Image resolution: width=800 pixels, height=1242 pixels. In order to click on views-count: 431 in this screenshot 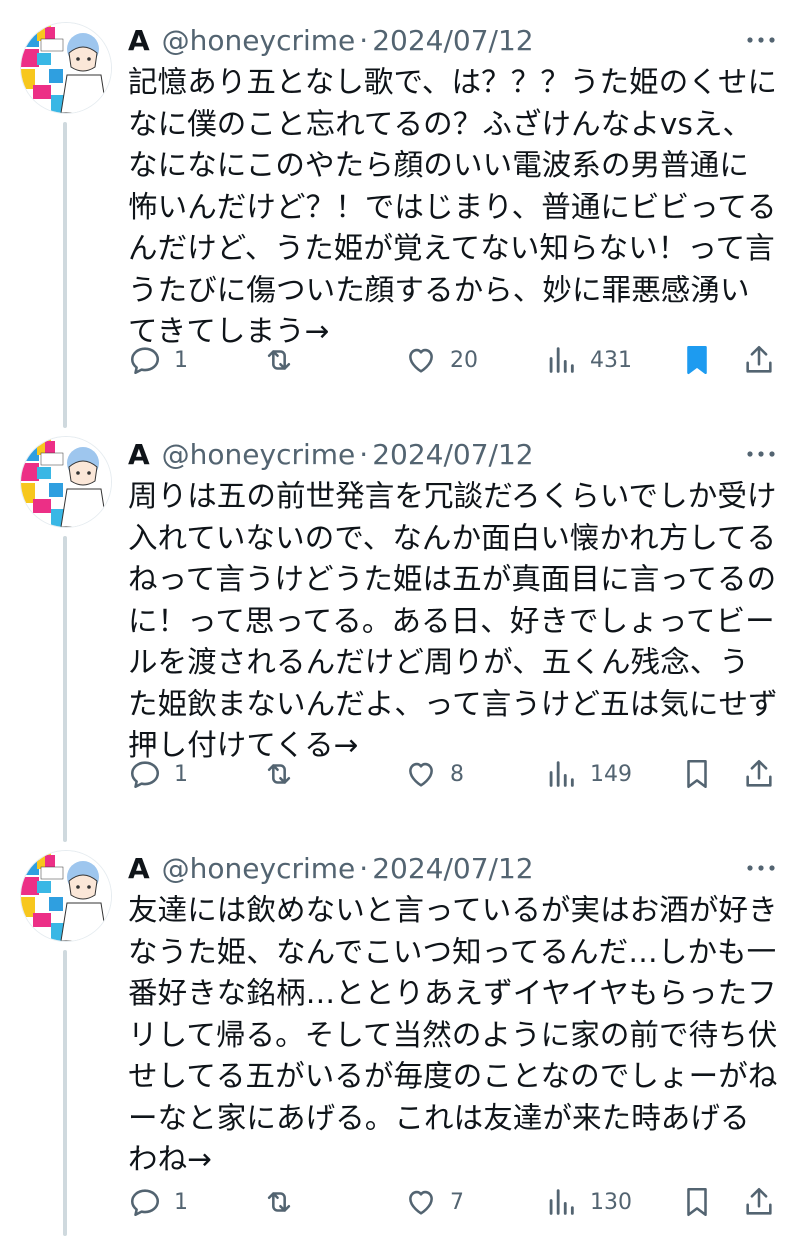, I will do `click(611, 360)`.